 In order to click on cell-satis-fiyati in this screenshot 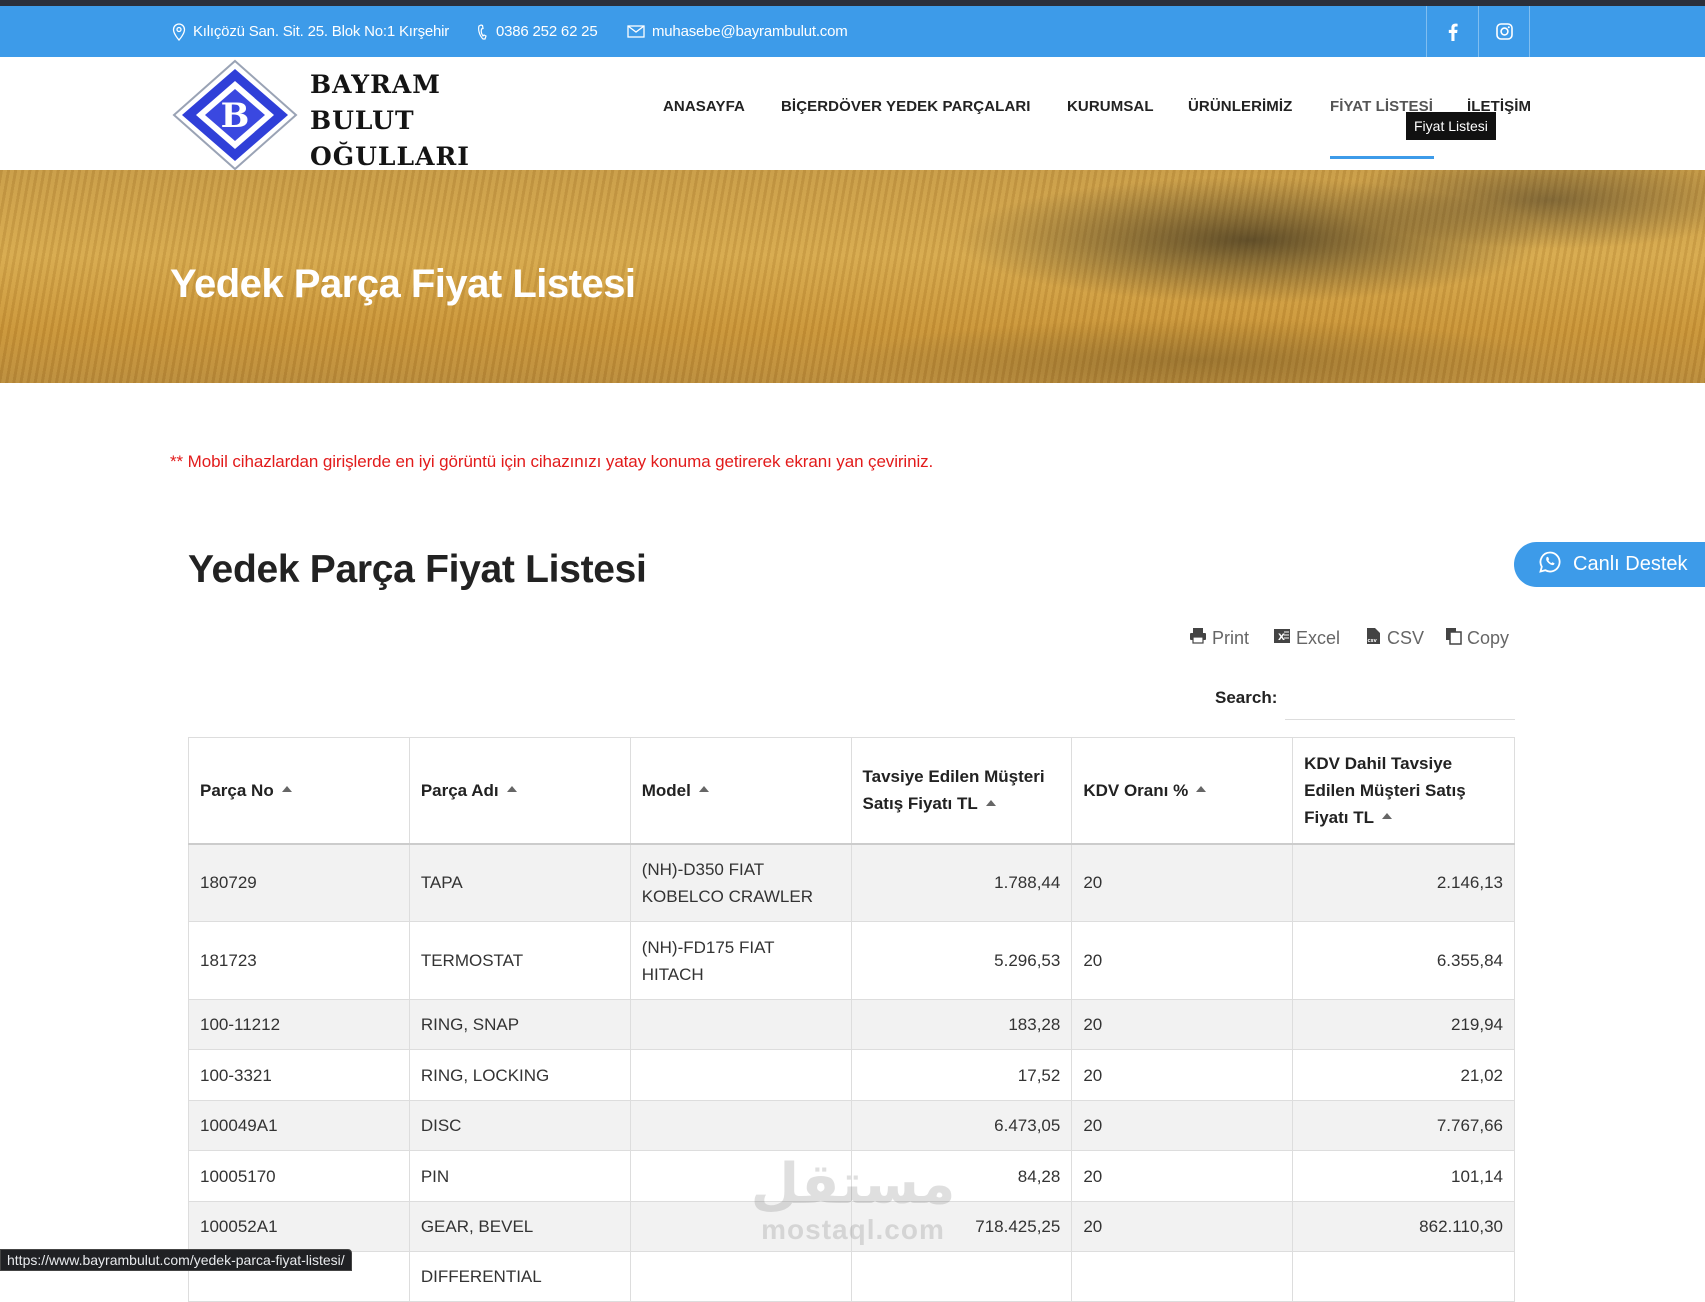, I will do `click(961, 1276)`.